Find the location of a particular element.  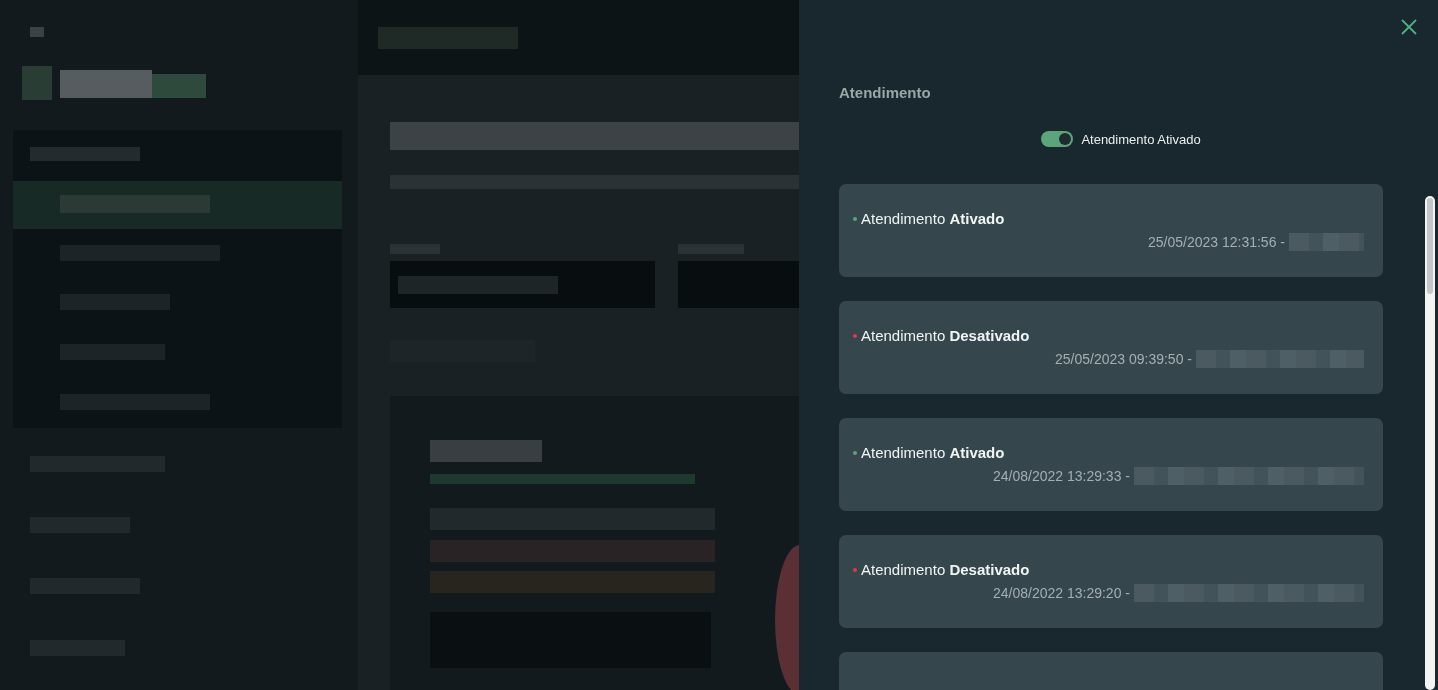

toggle-label: Atendimento Ativado is located at coordinates (1141, 139).